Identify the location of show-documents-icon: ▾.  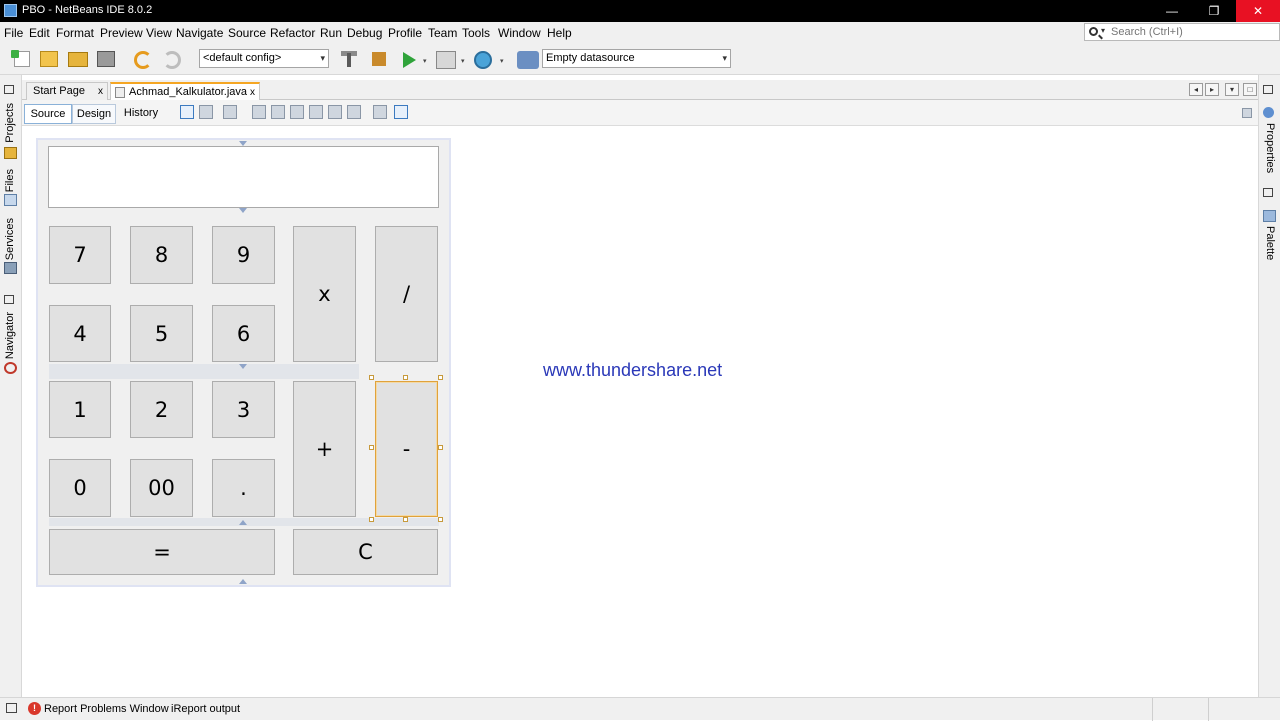
(1232, 89).